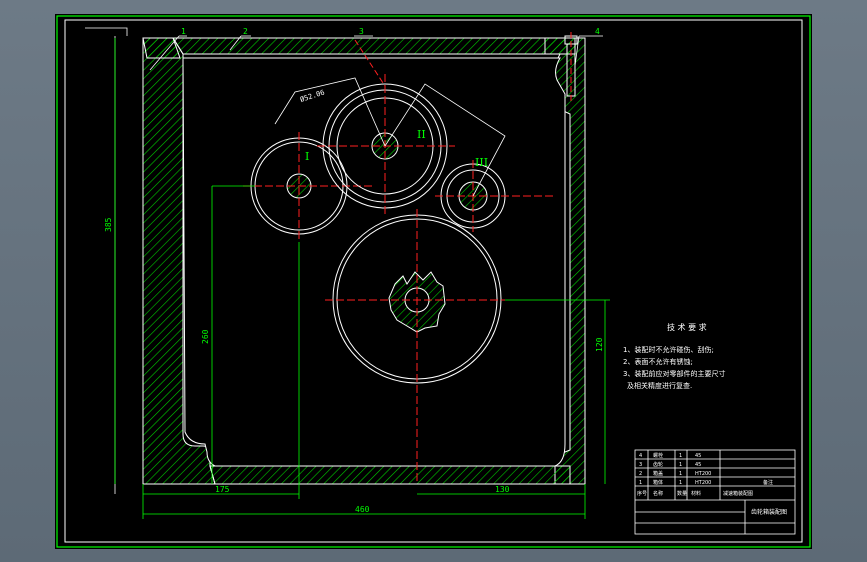 This screenshot has height=562, width=867. I want to click on tech-note-line-3: 3、装配前应对零部件的主要尺寸, so click(674, 373).